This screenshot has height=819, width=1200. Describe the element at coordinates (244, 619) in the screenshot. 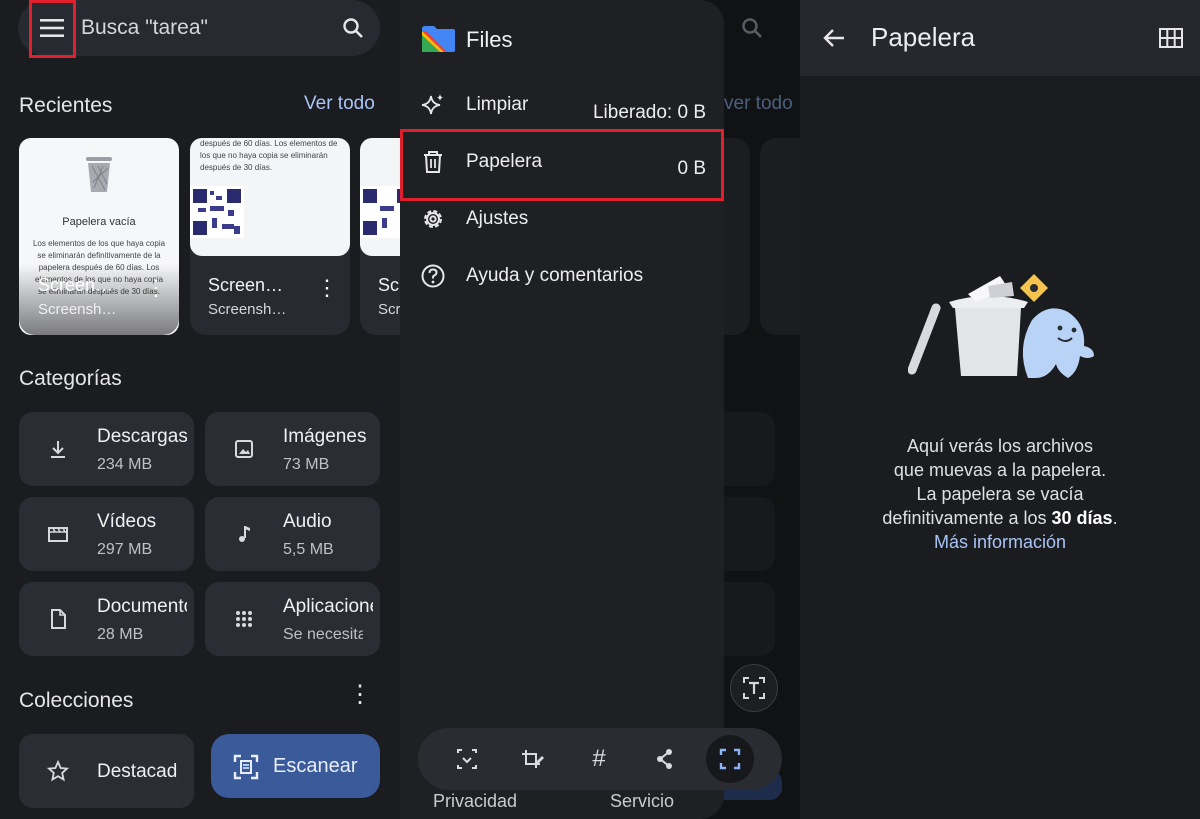

I see `apps-grid-icon` at that location.